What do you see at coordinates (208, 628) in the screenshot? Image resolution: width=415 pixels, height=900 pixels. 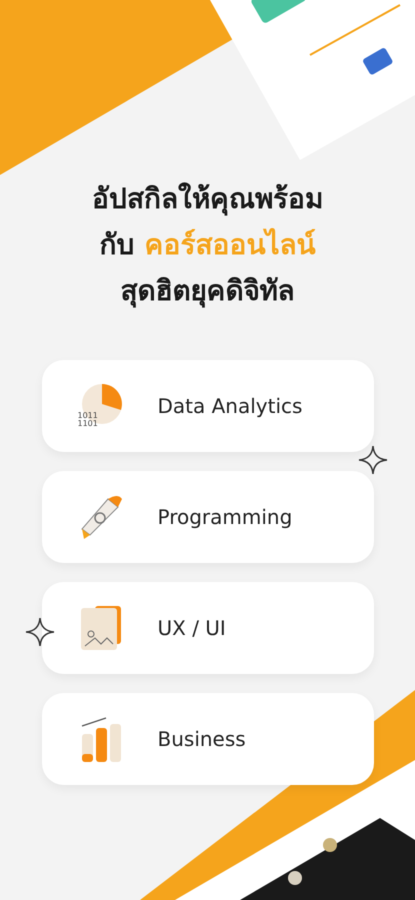 I see `category-card: UX / UI` at bounding box center [208, 628].